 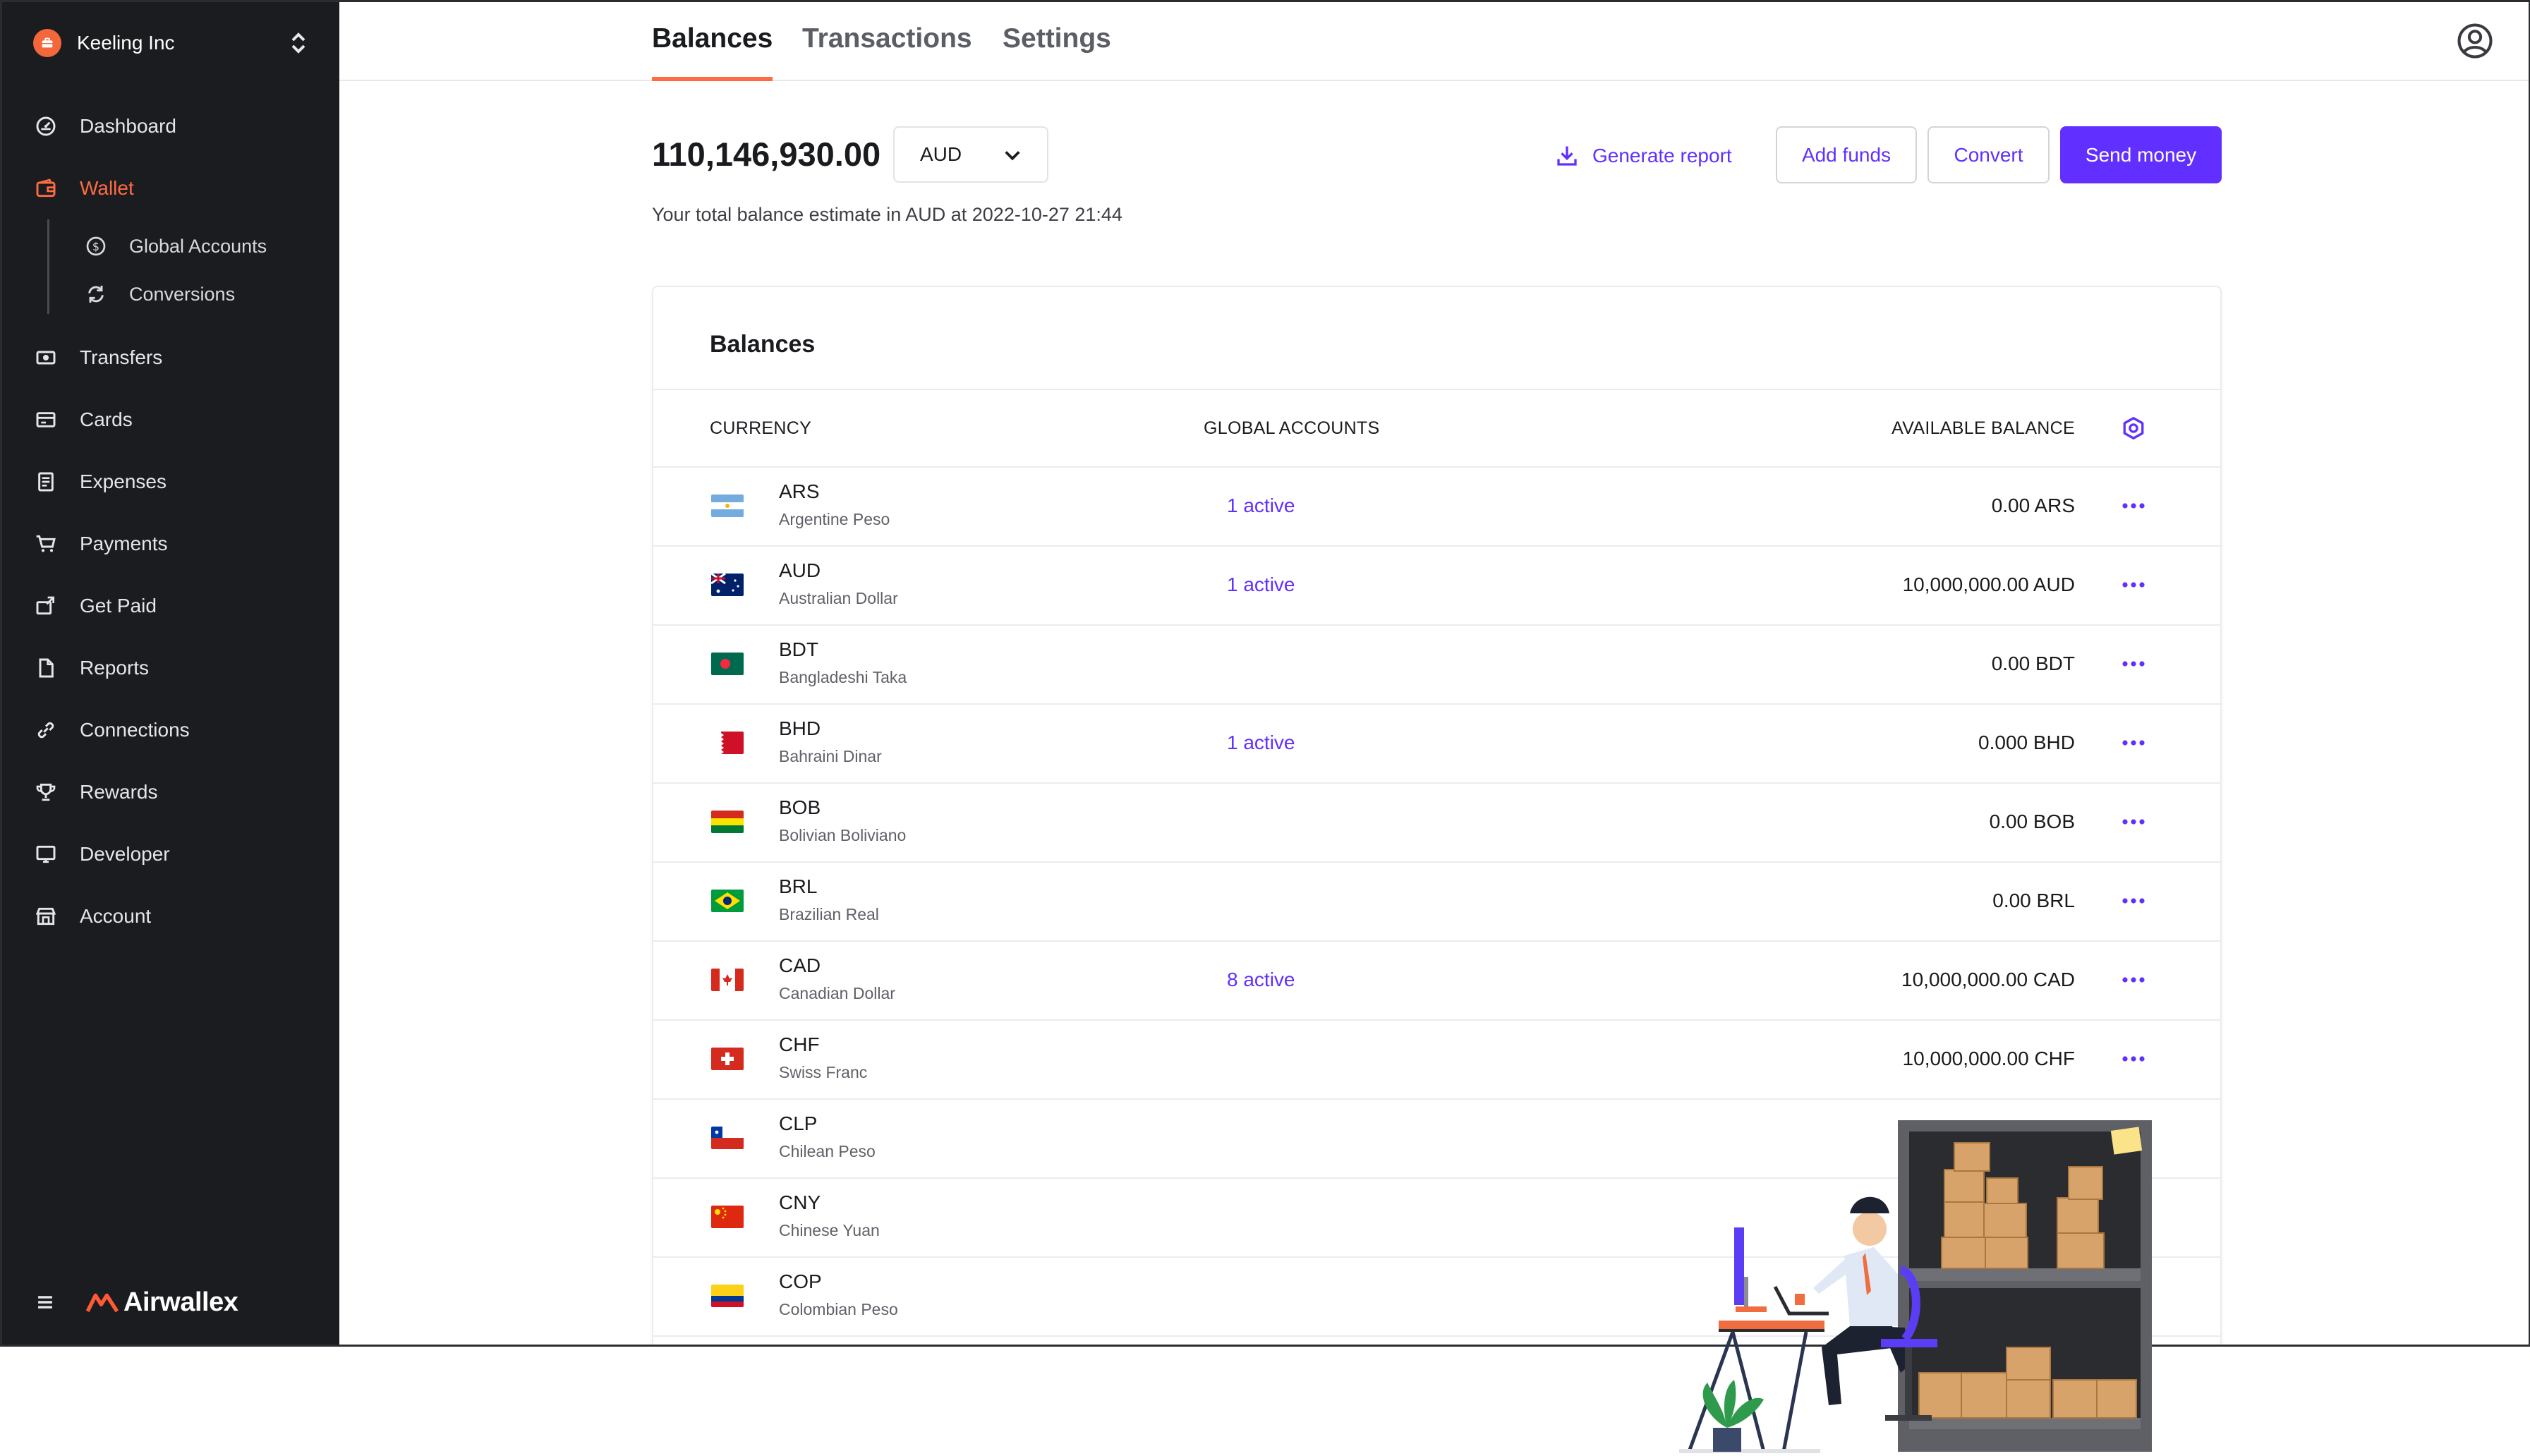 What do you see at coordinates (174, 792) in the screenshot?
I see `sidebar-item-rewards: Rewards` at bounding box center [174, 792].